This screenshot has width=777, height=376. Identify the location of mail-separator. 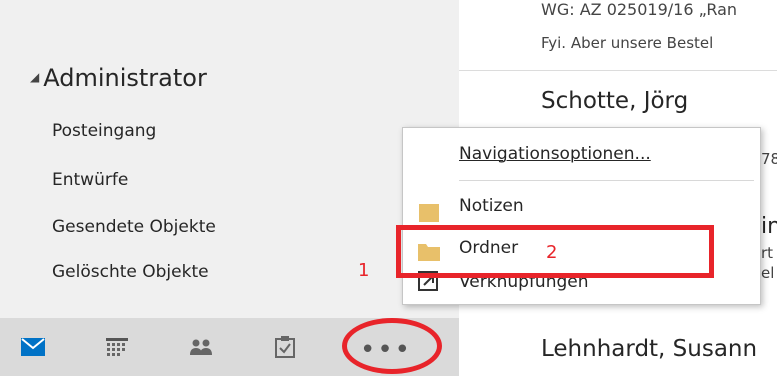
(618, 70).